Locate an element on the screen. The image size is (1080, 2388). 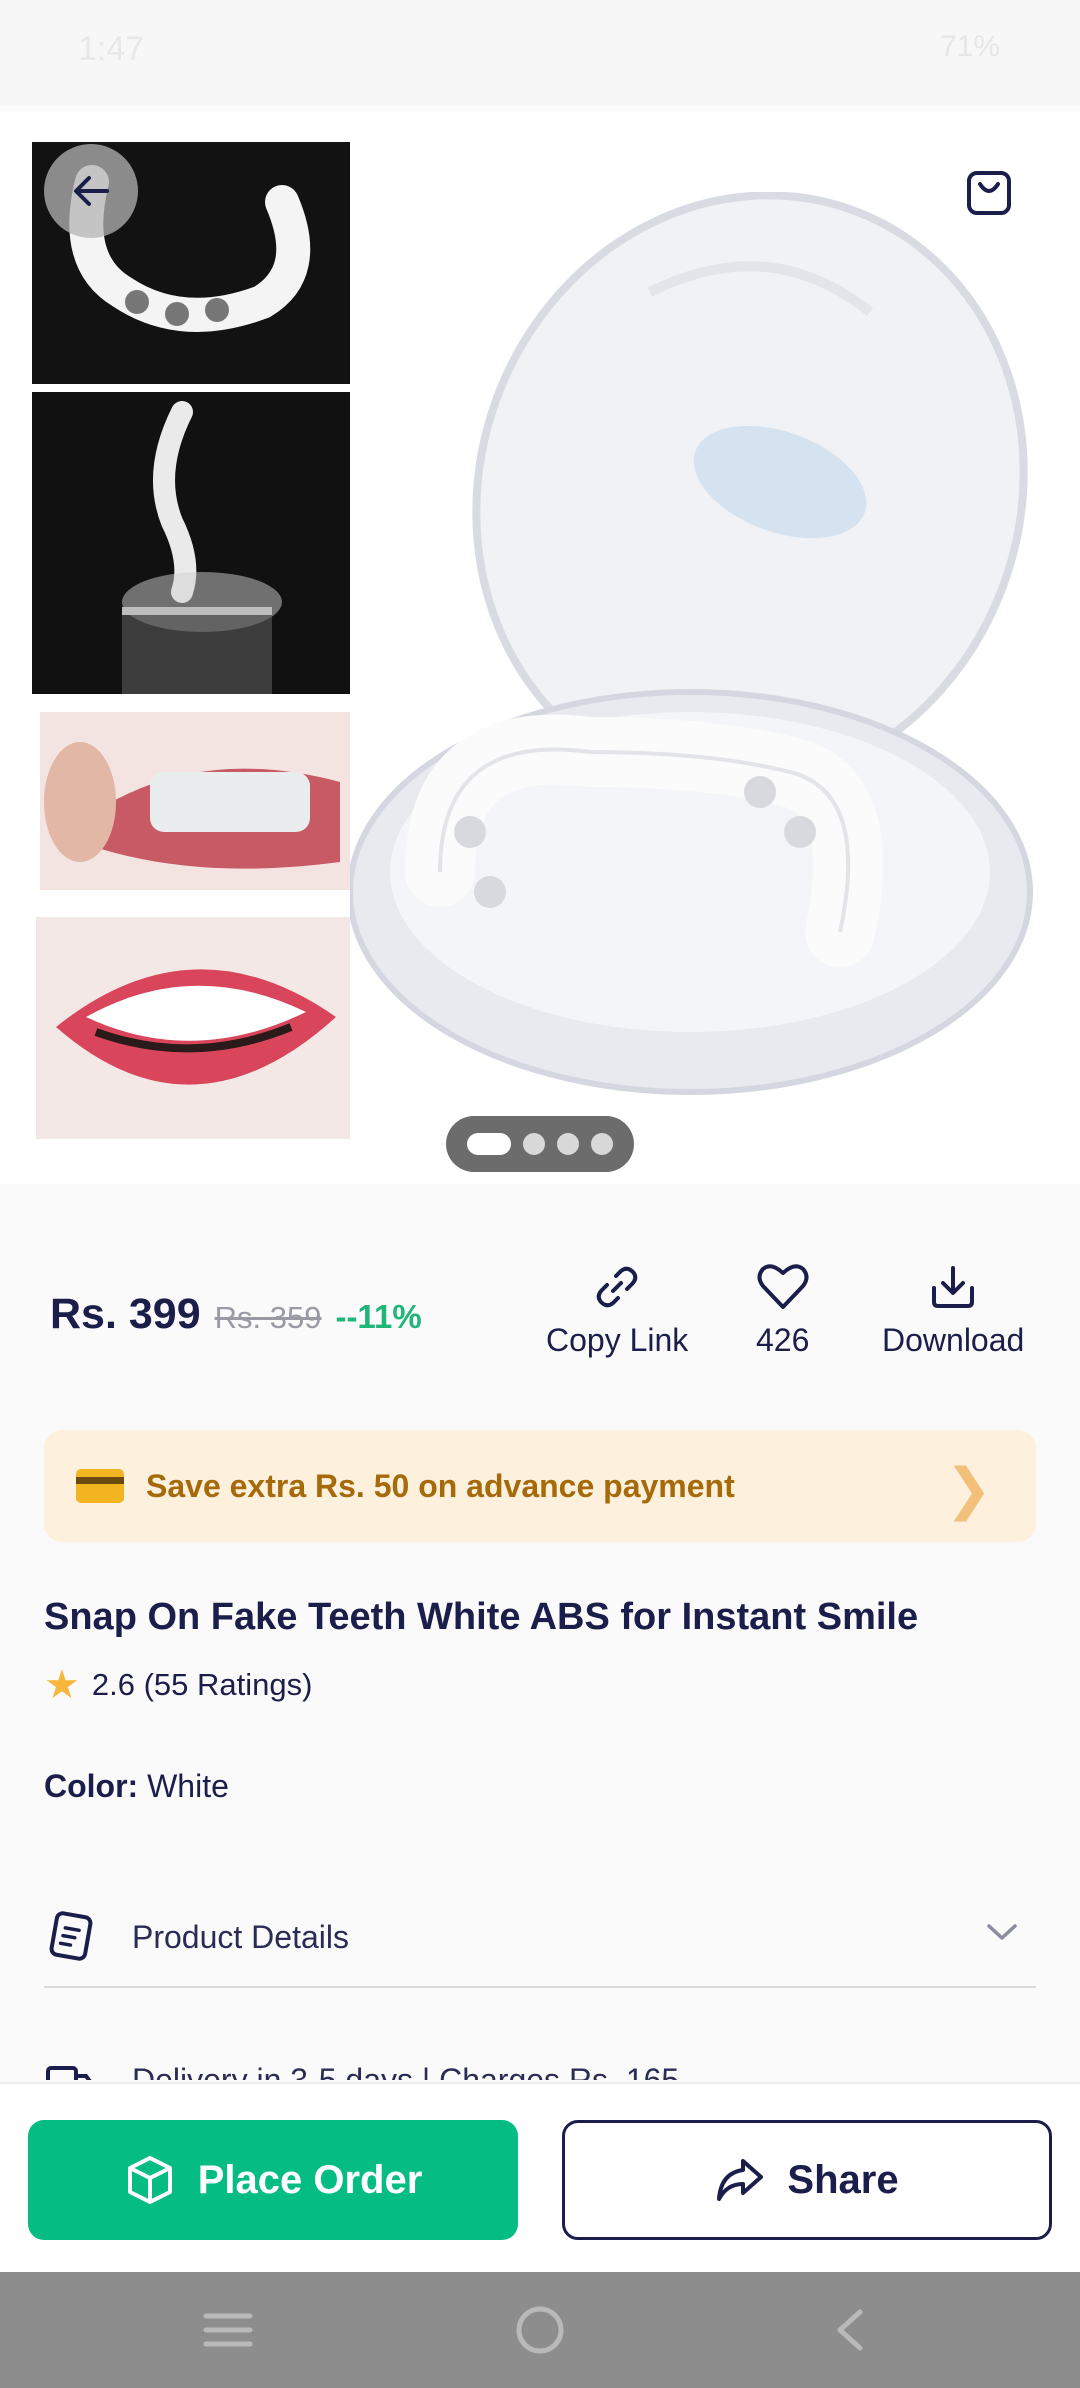
price-row: Rs. 399 Rs. 359 --11% is located at coordinates (236, 1314).